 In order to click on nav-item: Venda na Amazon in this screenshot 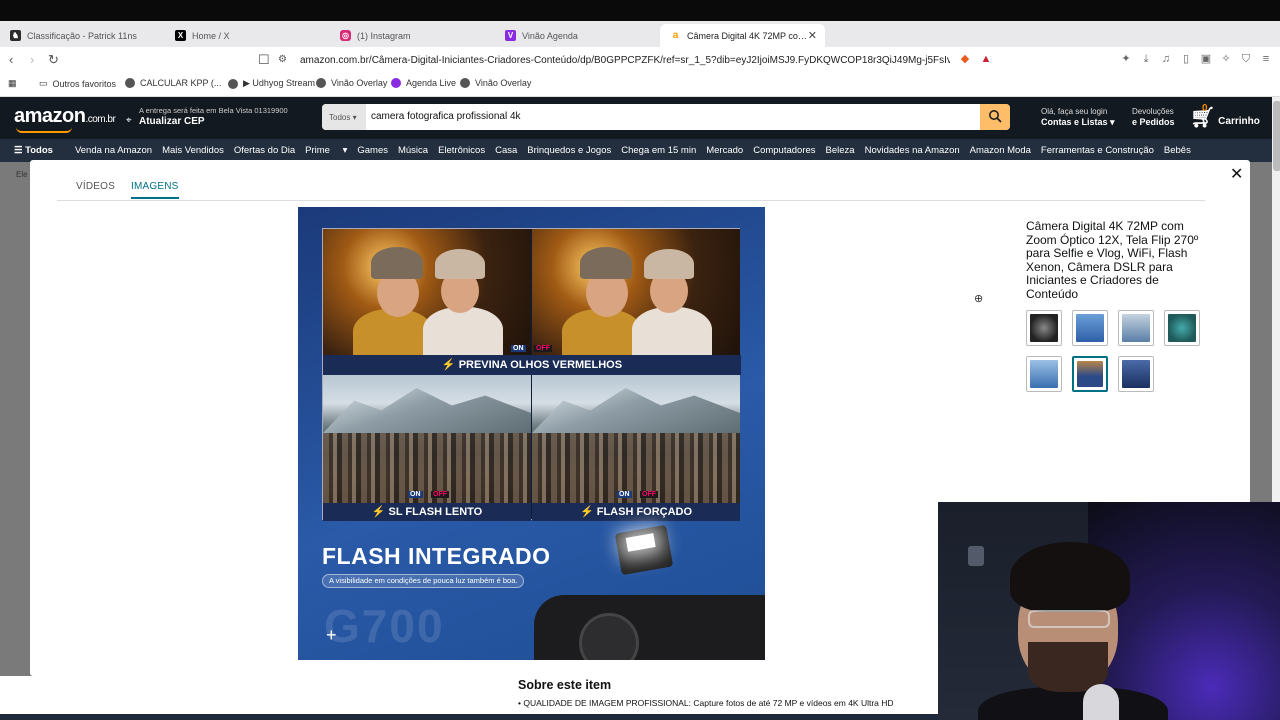, I will do `click(113, 150)`.